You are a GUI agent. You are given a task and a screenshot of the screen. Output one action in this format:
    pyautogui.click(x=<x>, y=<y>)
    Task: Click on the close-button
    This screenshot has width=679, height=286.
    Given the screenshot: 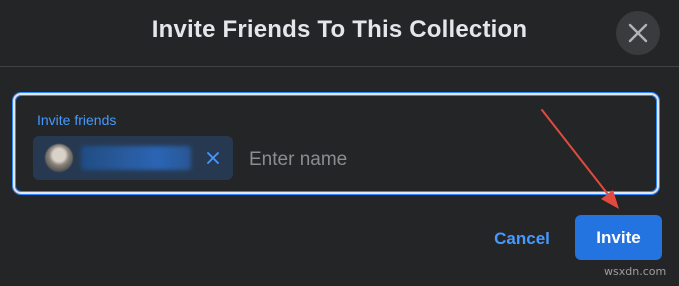 What is the action you would take?
    pyautogui.click(x=638, y=33)
    